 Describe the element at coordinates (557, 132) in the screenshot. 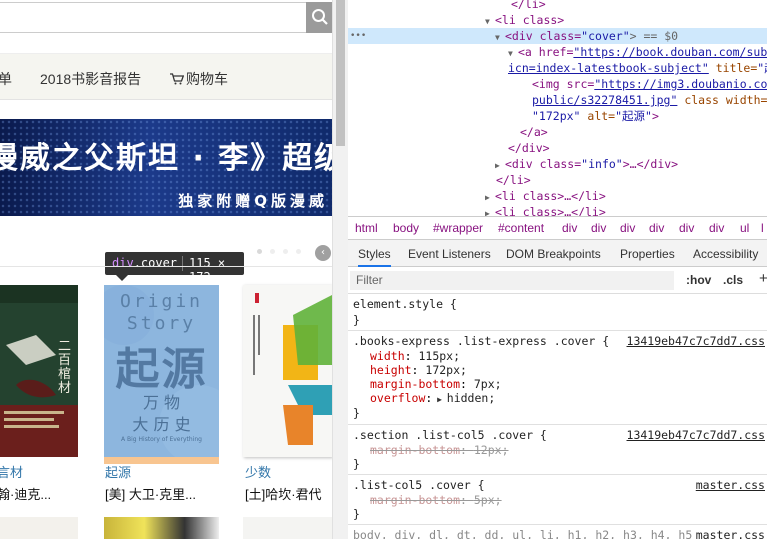

I see `dom-line: </a>` at that location.